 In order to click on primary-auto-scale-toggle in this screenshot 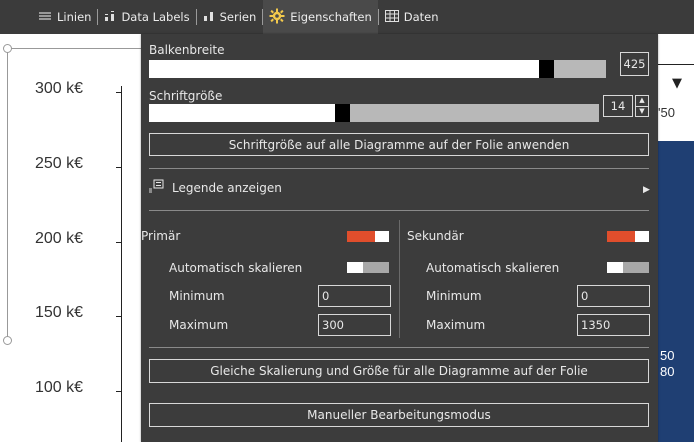, I will do `click(368, 267)`.